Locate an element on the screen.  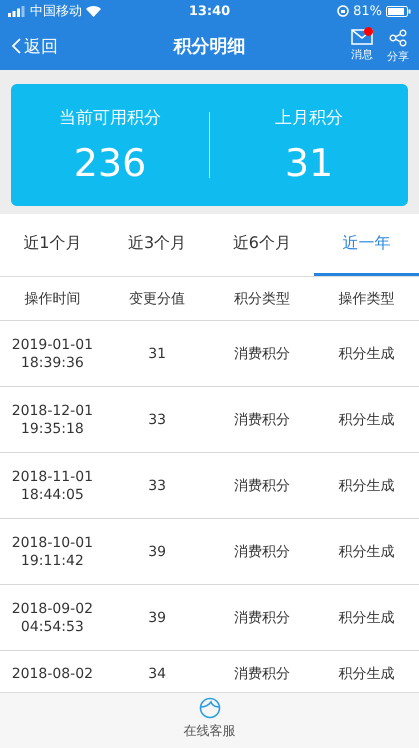
battery-percent: 81% is located at coordinates (367, 11).